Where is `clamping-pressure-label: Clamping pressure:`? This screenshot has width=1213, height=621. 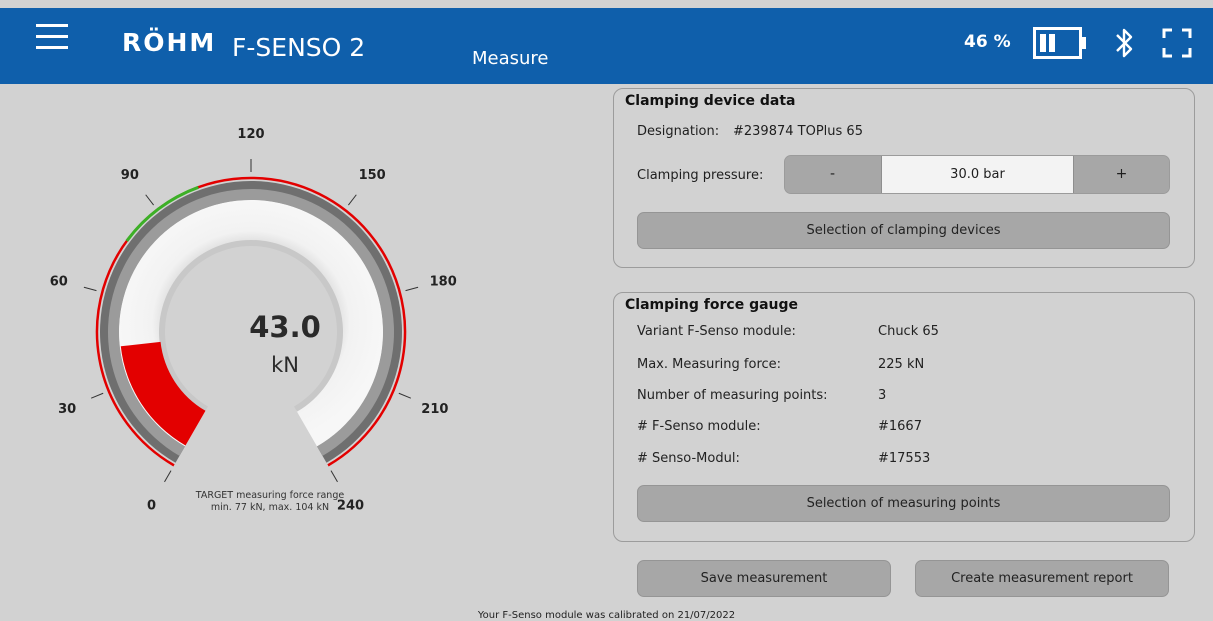
clamping-pressure-label: Clamping pressure: is located at coordinates (700, 175).